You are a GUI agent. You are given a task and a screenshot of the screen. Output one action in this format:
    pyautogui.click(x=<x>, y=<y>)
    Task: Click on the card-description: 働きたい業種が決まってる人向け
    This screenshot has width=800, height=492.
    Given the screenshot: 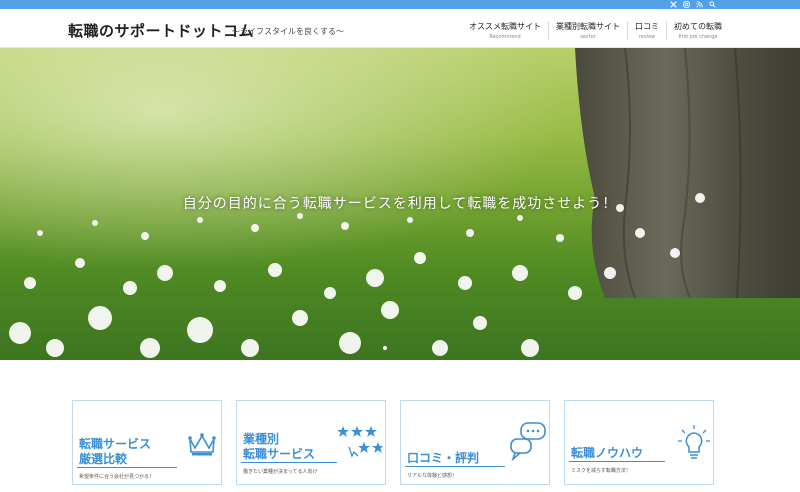 What is the action you would take?
    pyautogui.click(x=280, y=472)
    